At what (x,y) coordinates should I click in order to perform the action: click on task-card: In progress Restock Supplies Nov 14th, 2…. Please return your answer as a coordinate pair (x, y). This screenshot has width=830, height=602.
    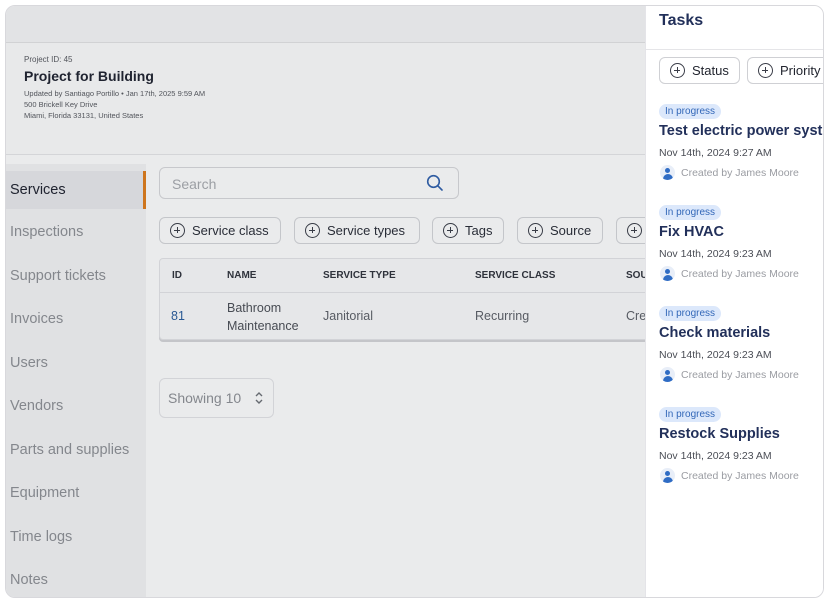
    Looking at the image, I should click on (741, 444).